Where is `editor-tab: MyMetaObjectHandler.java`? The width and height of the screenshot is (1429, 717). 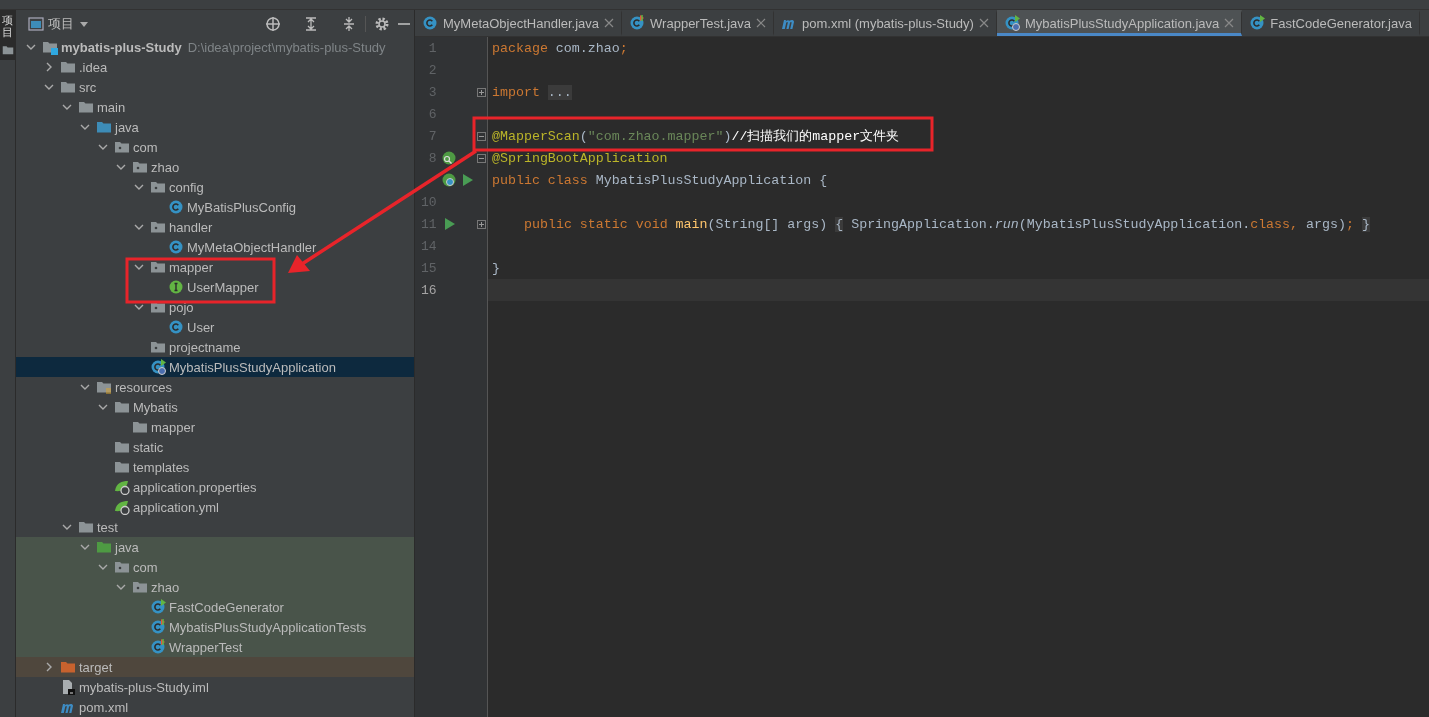
editor-tab: MyMetaObjectHandler.java is located at coordinates (519, 23).